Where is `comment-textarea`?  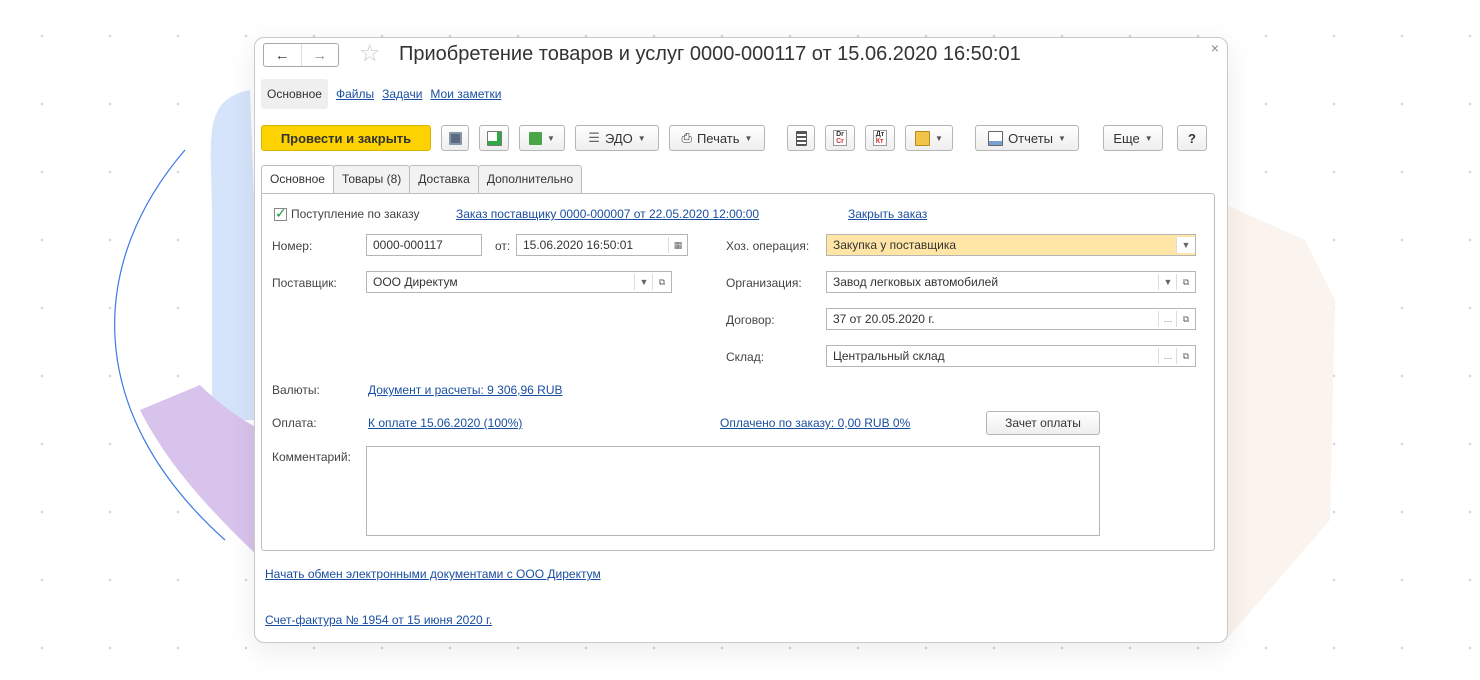
comment-textarea is located at coordinates (733, 491).